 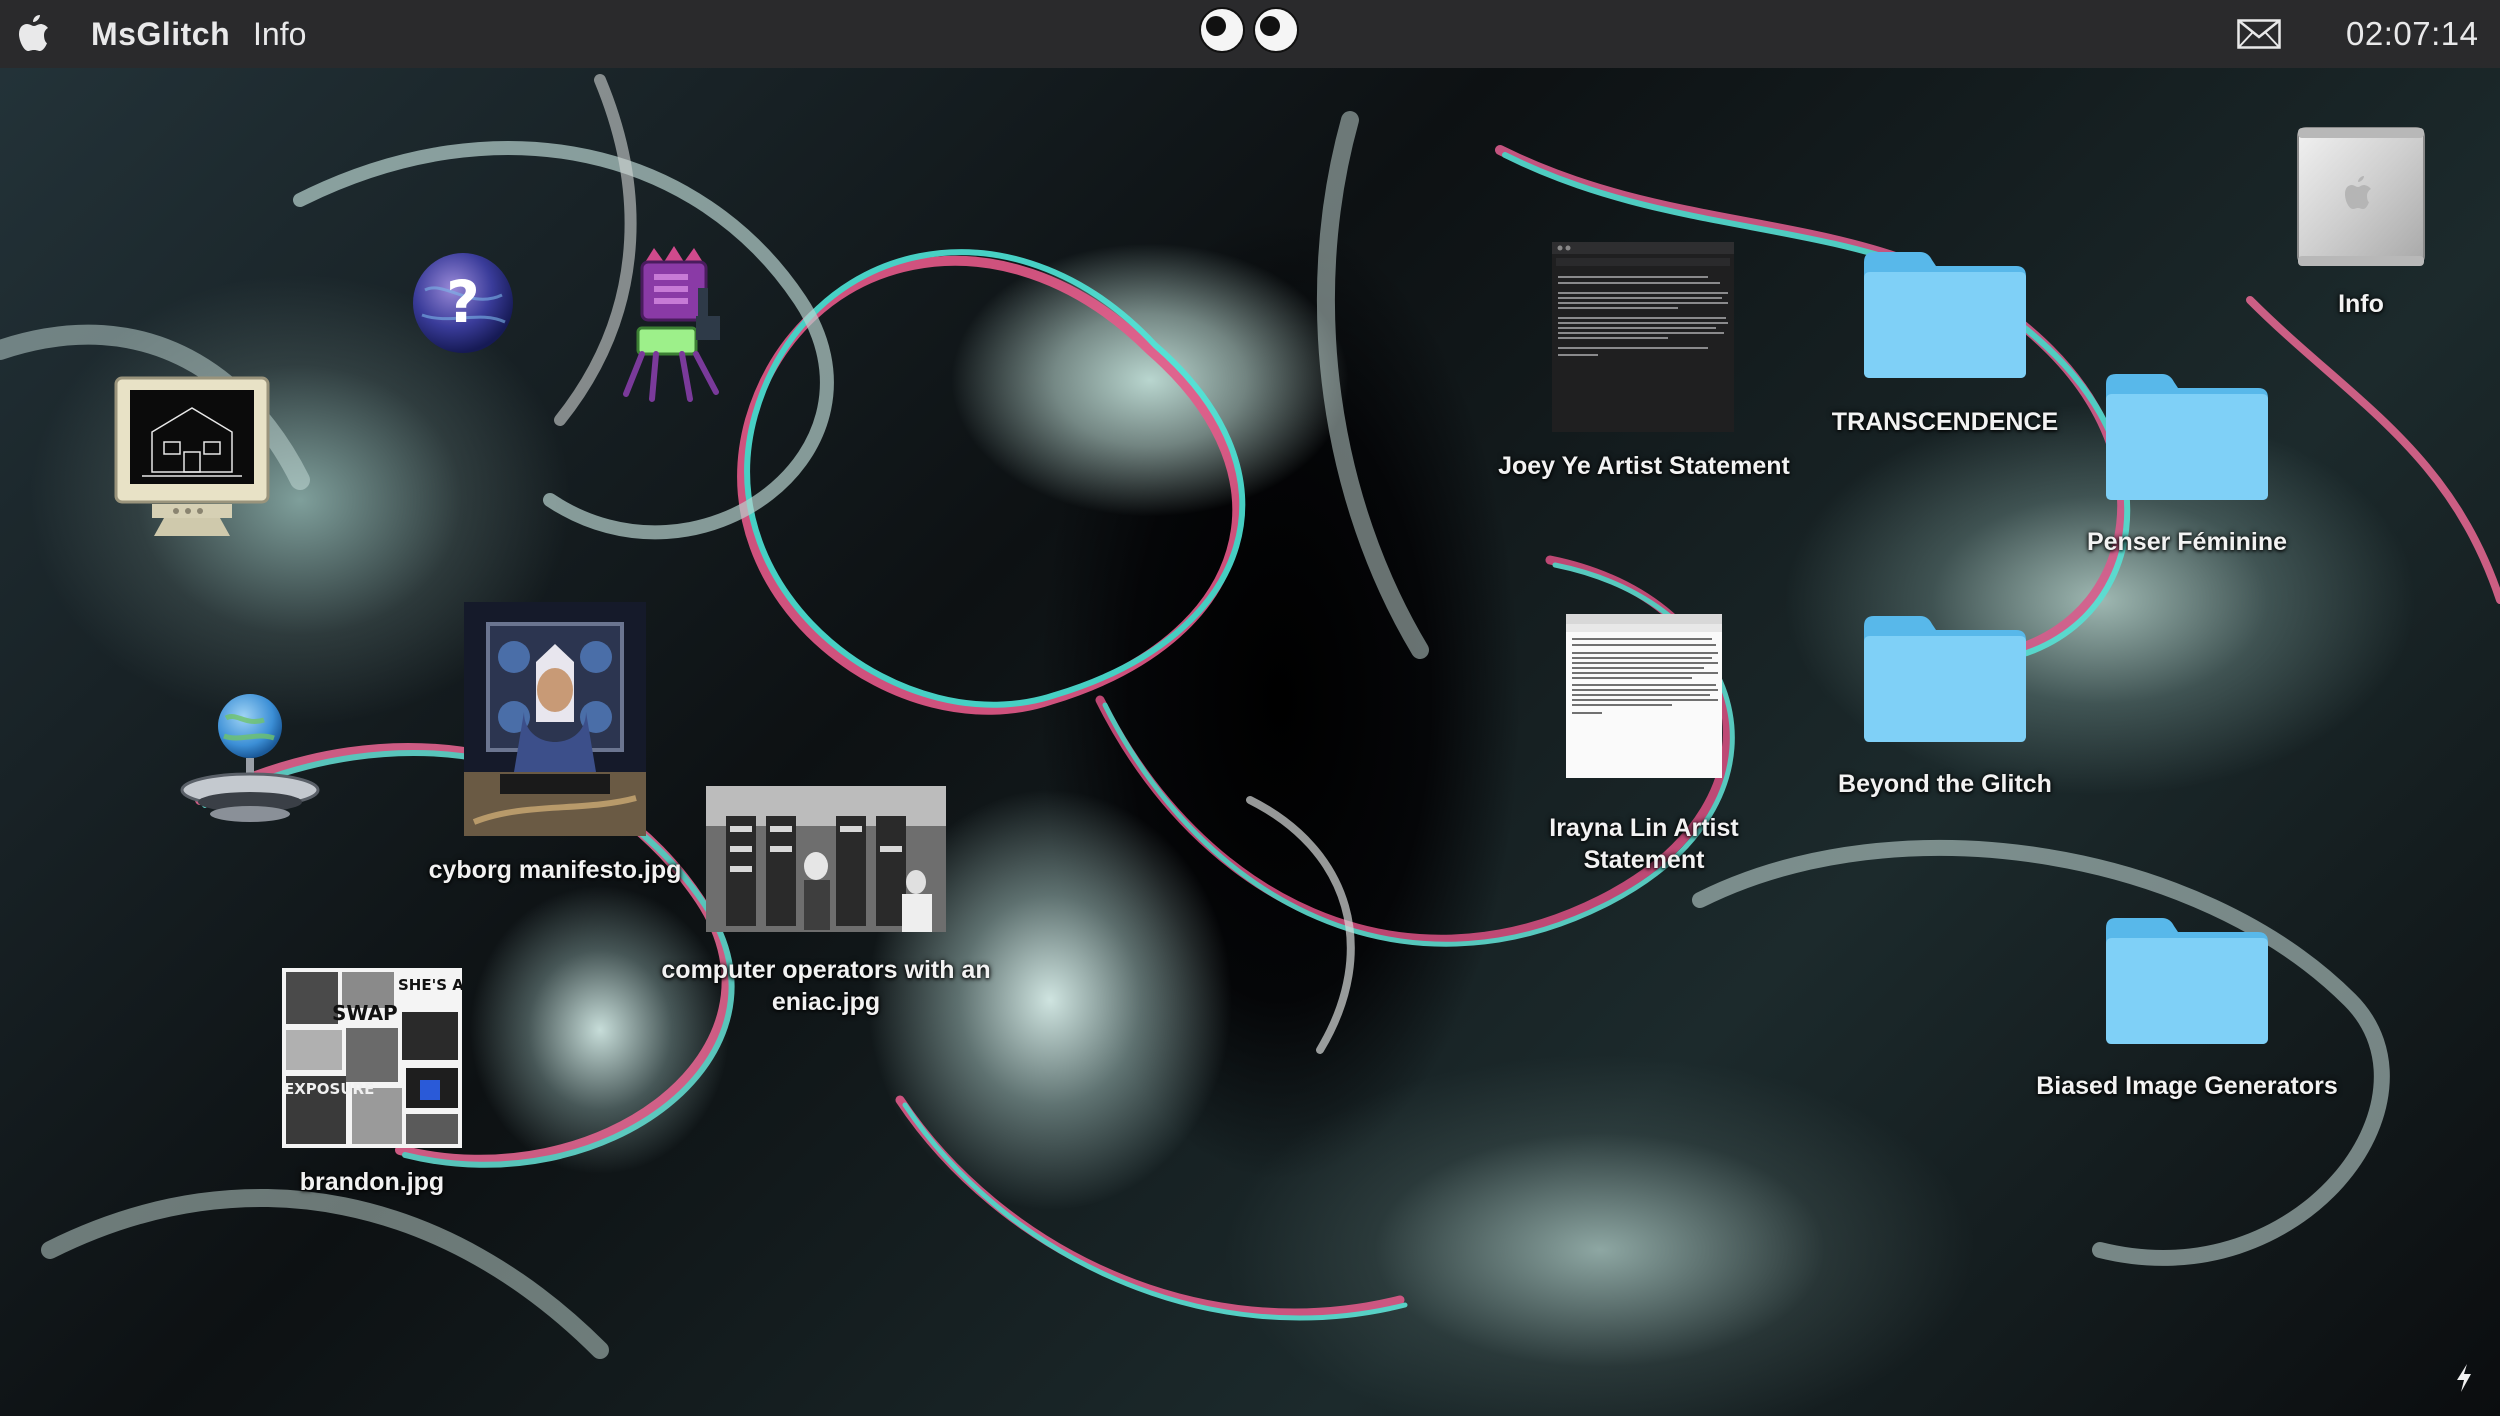 I want to click on apple-icon, so click(x=34, y=34).